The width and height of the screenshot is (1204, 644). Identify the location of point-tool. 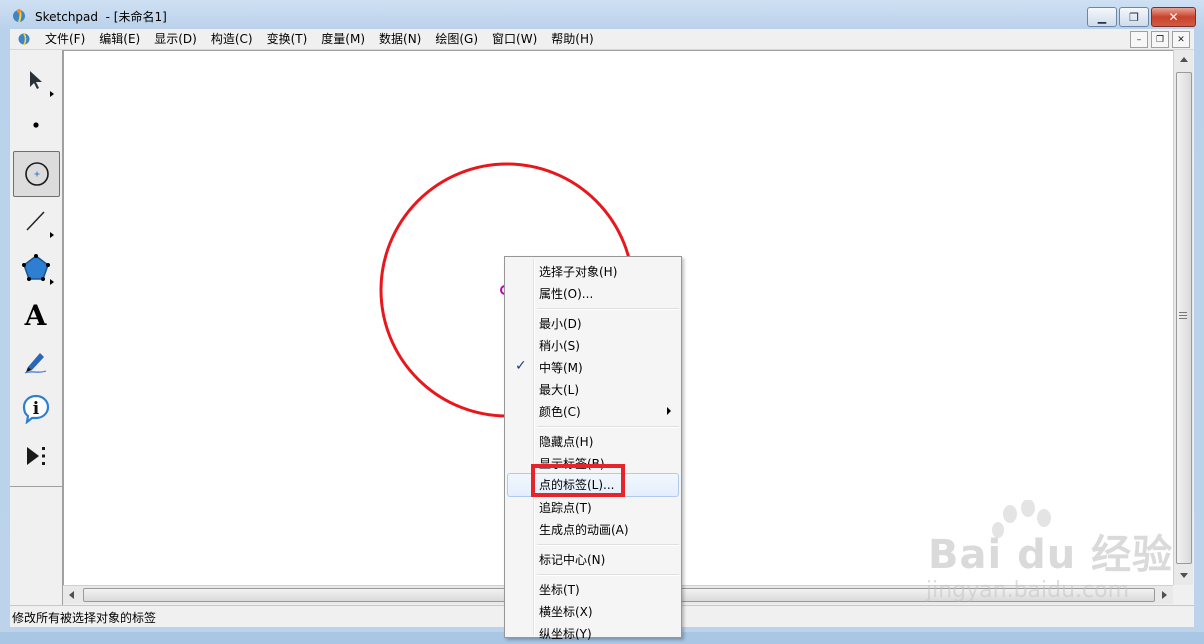
(35, 125).